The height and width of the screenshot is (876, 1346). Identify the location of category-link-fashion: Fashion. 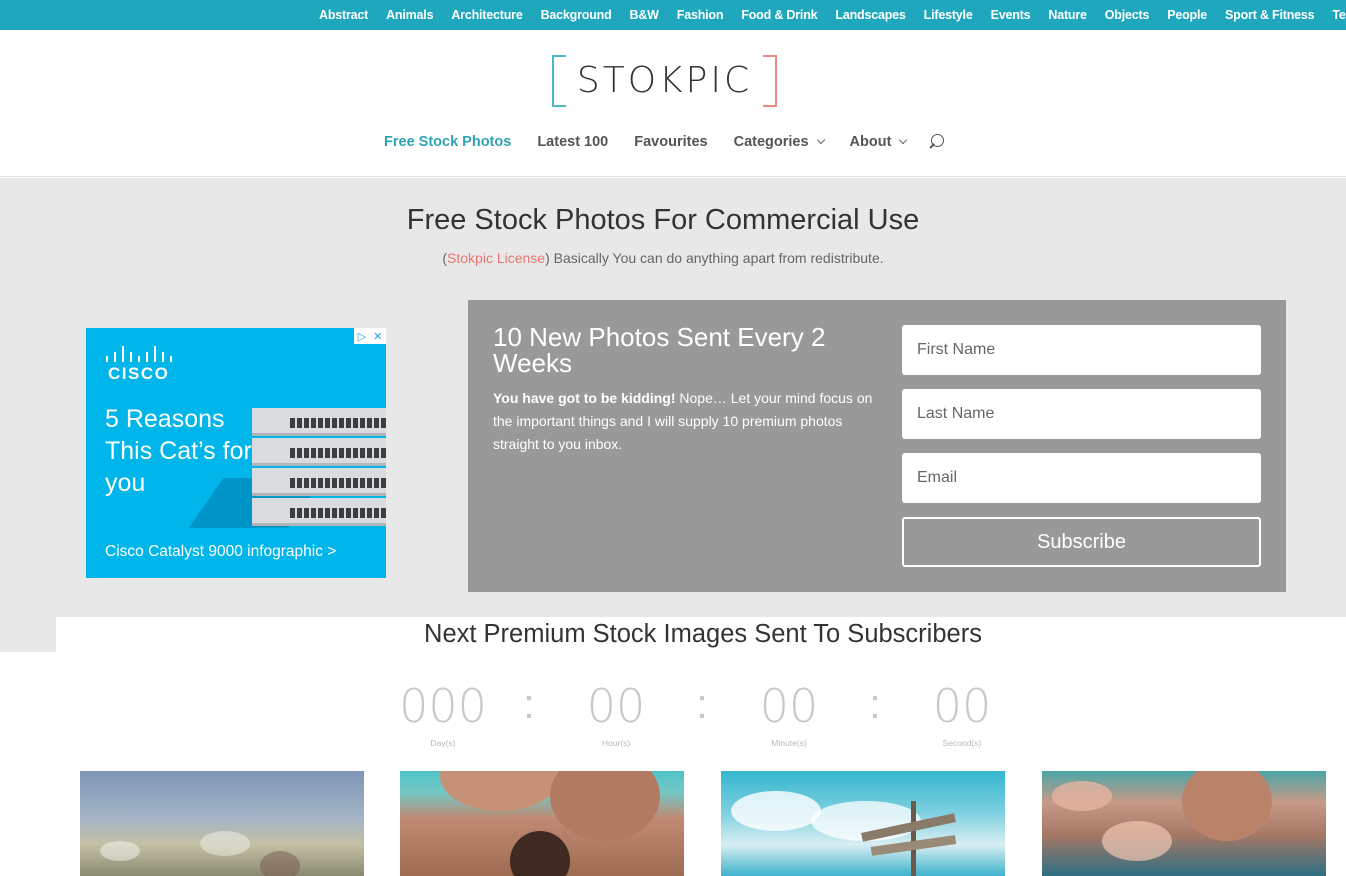
(700, 15).